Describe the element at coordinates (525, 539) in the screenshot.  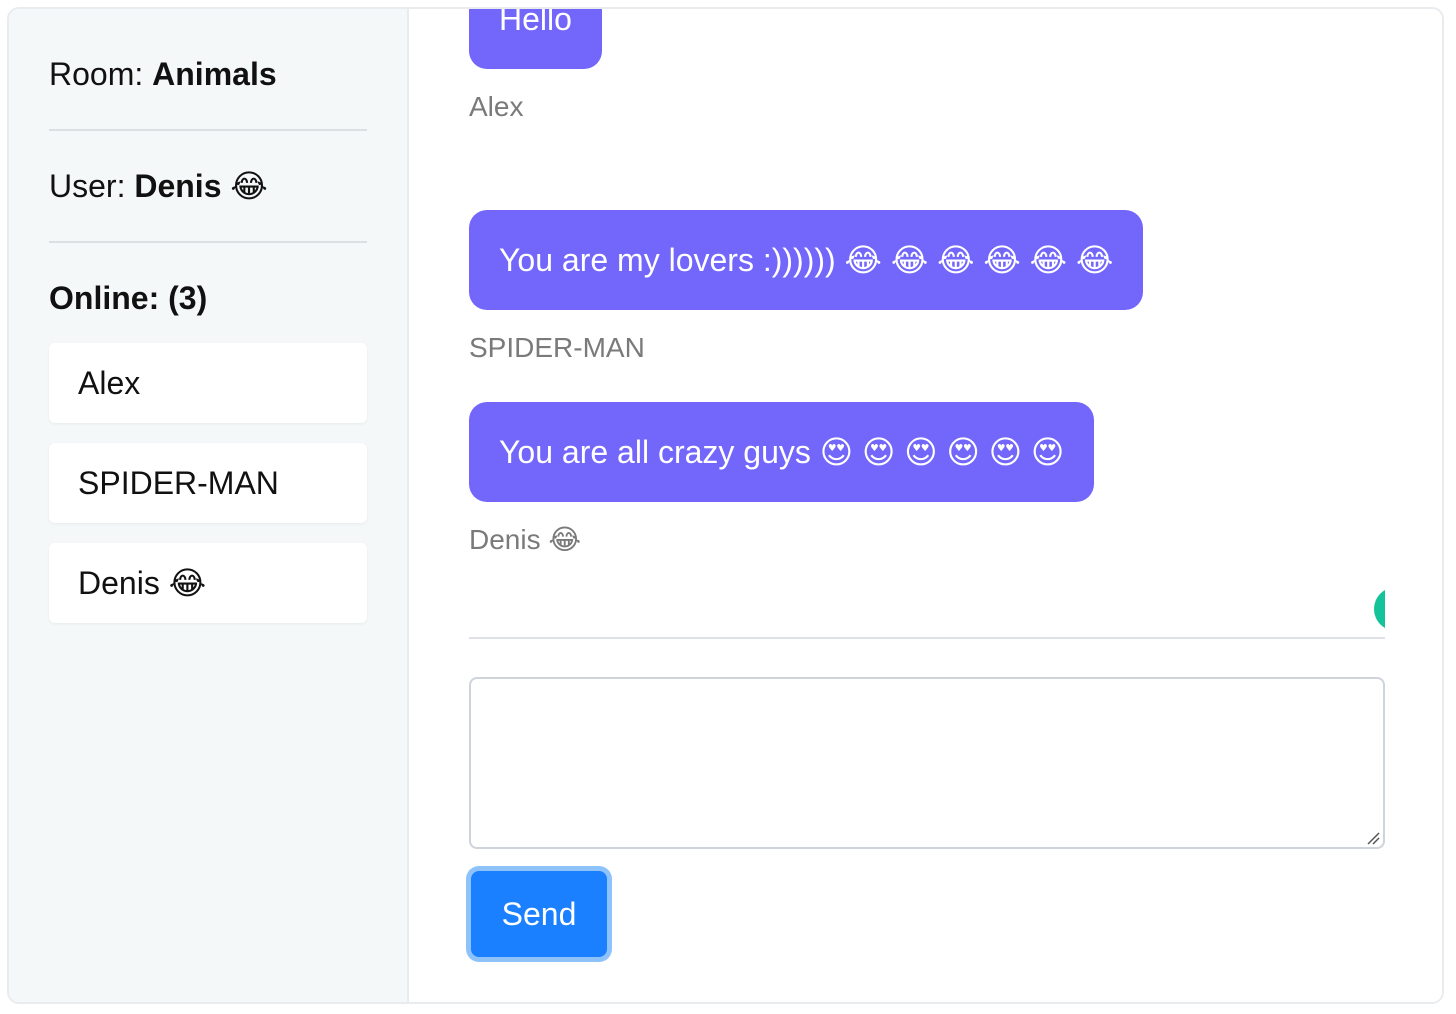
I see `message-author: Denis 😂` at that location.